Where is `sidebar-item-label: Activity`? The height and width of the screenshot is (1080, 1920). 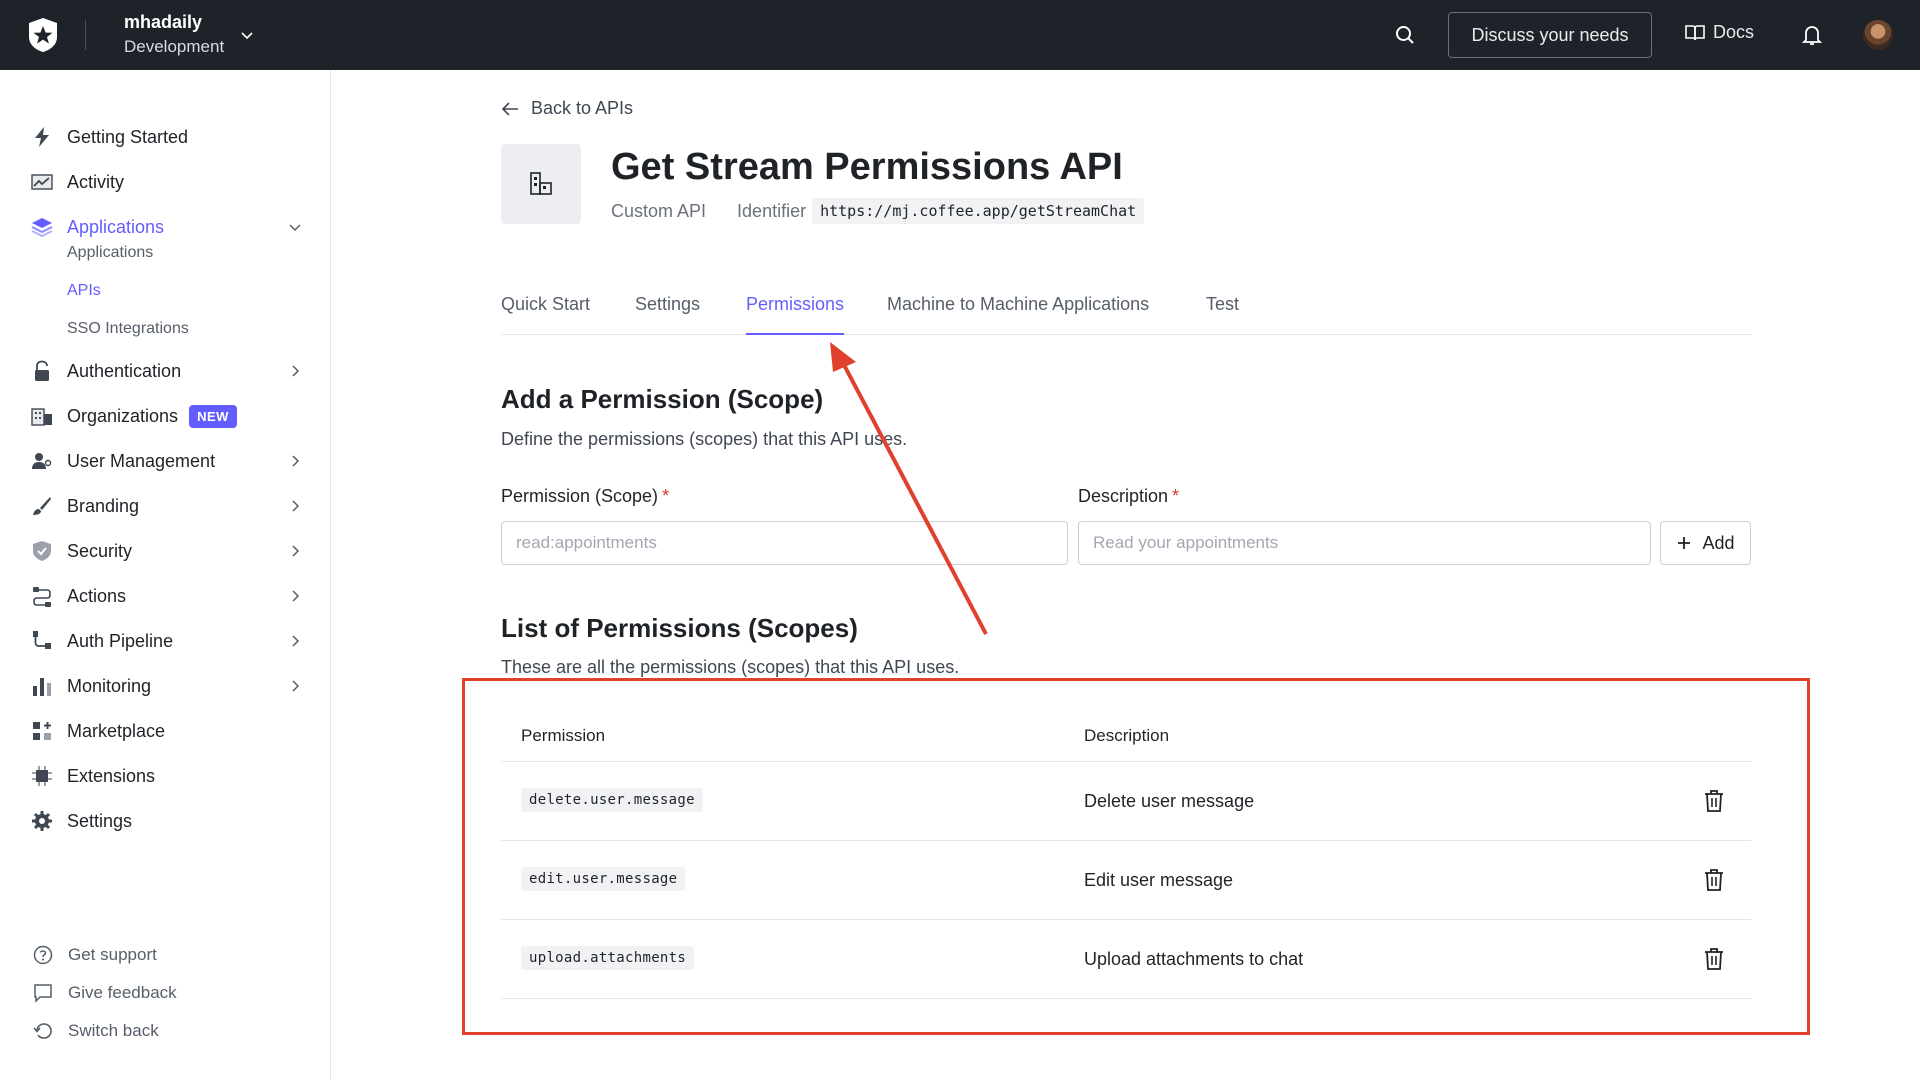
sidebar-item-label: Activity is located at coordinates (96, 181).